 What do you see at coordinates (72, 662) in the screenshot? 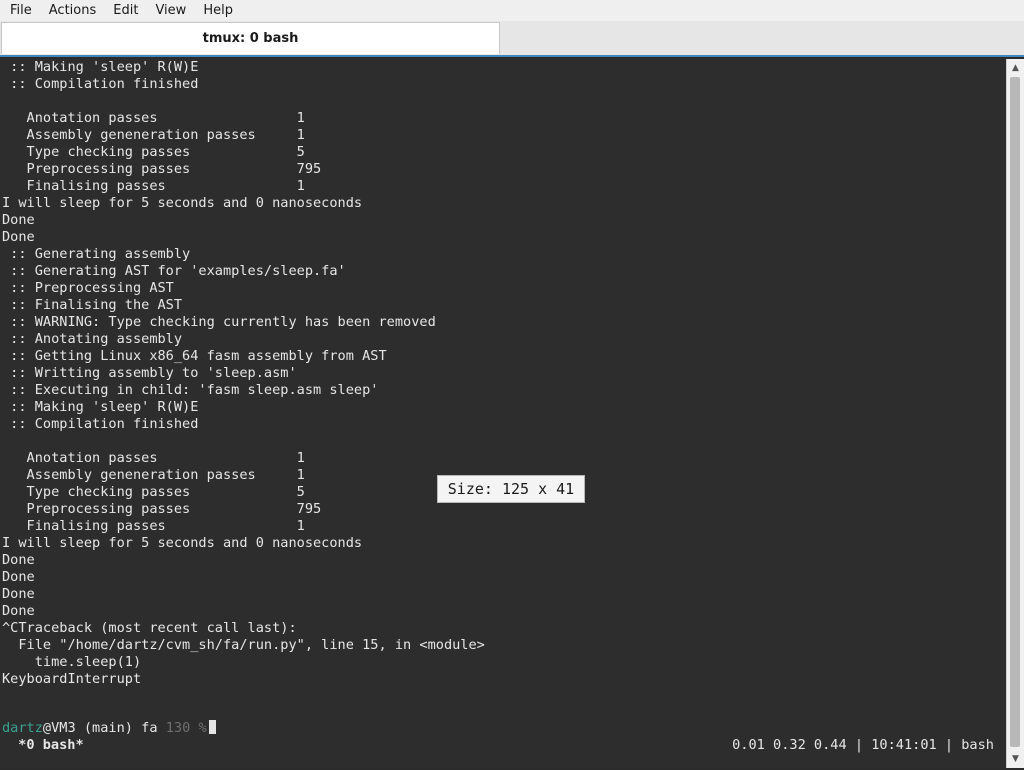
I see `terminal-line: time.sleep(1)` at bounding box center [72, 662].